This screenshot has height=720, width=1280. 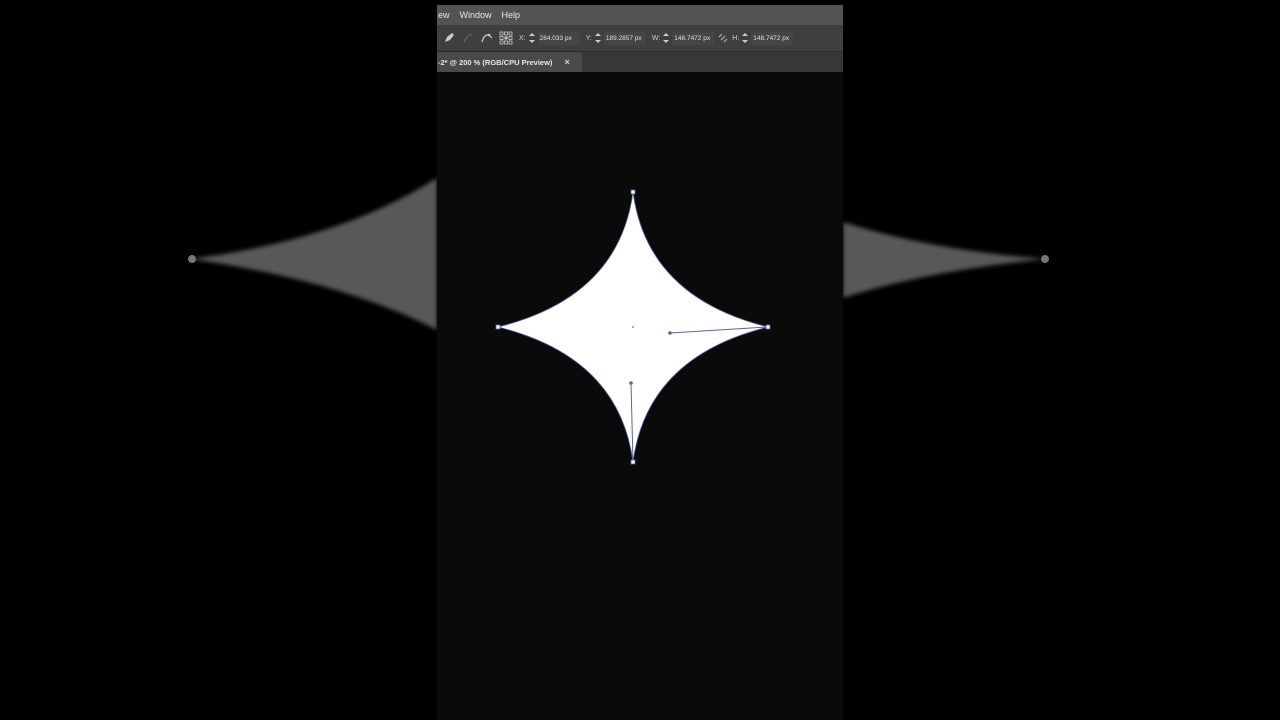 What do you see at coordinates (558, 38) in the screenshot?
I see `x-field: 284.033 px` at bounding box center [558, 38].